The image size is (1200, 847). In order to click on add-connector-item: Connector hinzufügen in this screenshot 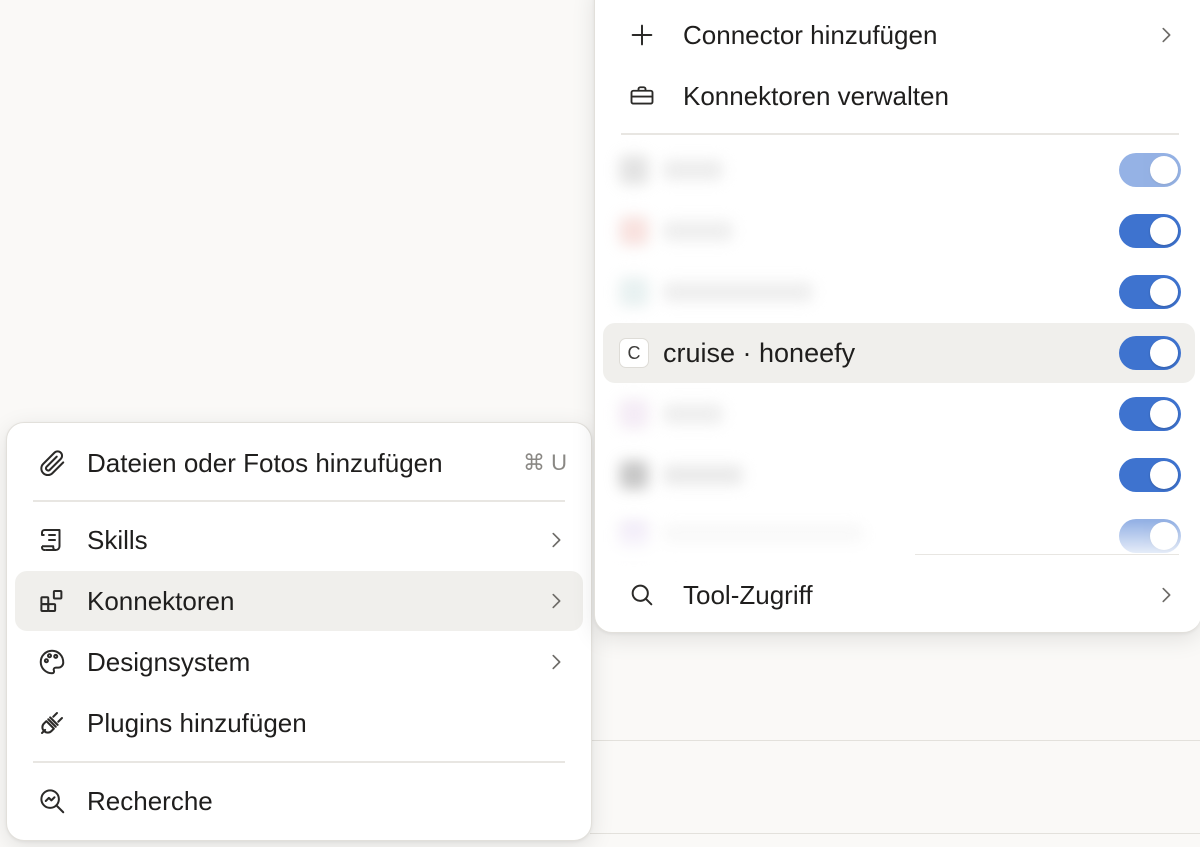, I will do `click(899, 35)`.